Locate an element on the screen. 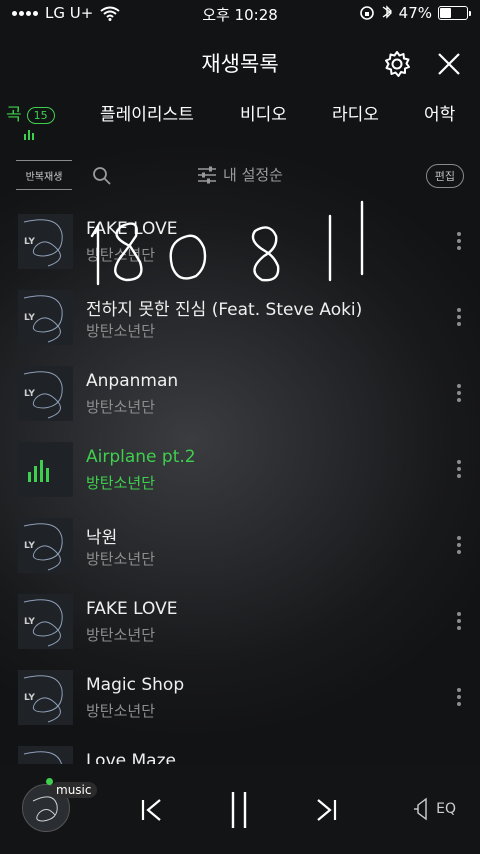  tab-playlists: 플레이리스트 is located at coordinates (147, 112).